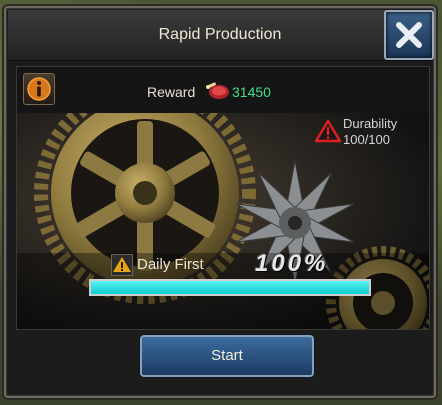  What do you see at coordinates (370, 123) in the screenshot?
I see `durability-label: Durability` at bounding box center [370, 123].